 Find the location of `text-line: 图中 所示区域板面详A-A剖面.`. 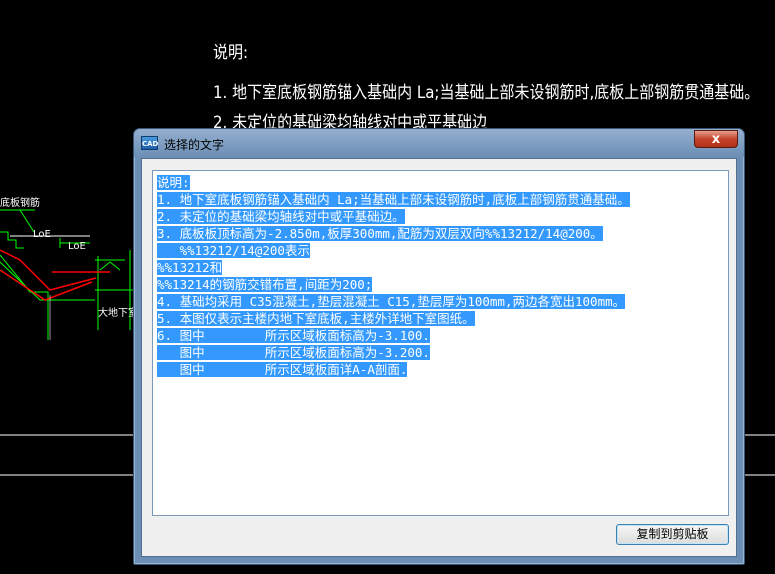

text-line: 图中 所示区域板面详A-A剖面. is located at coordinates (282, 369).